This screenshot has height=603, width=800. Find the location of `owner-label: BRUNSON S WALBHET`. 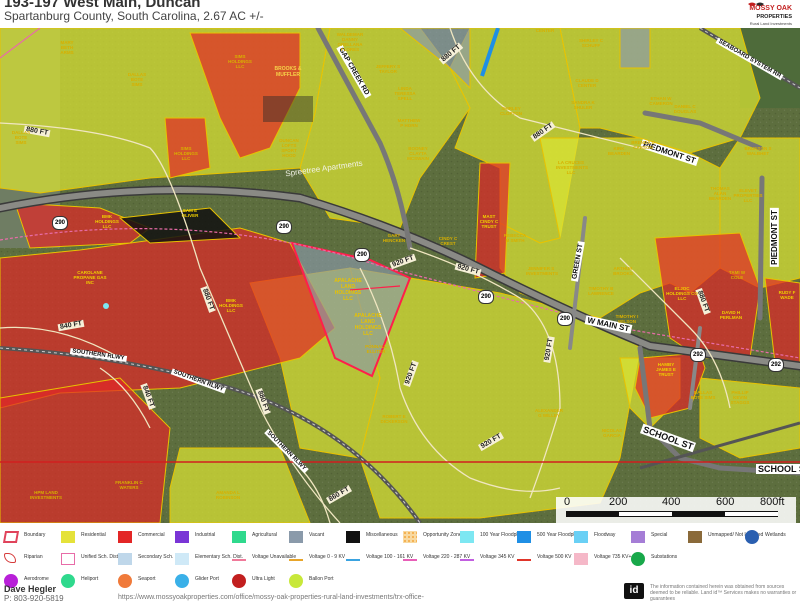

owner-label: BRUNSON S WALBHET is located at coordinates (758, 151).